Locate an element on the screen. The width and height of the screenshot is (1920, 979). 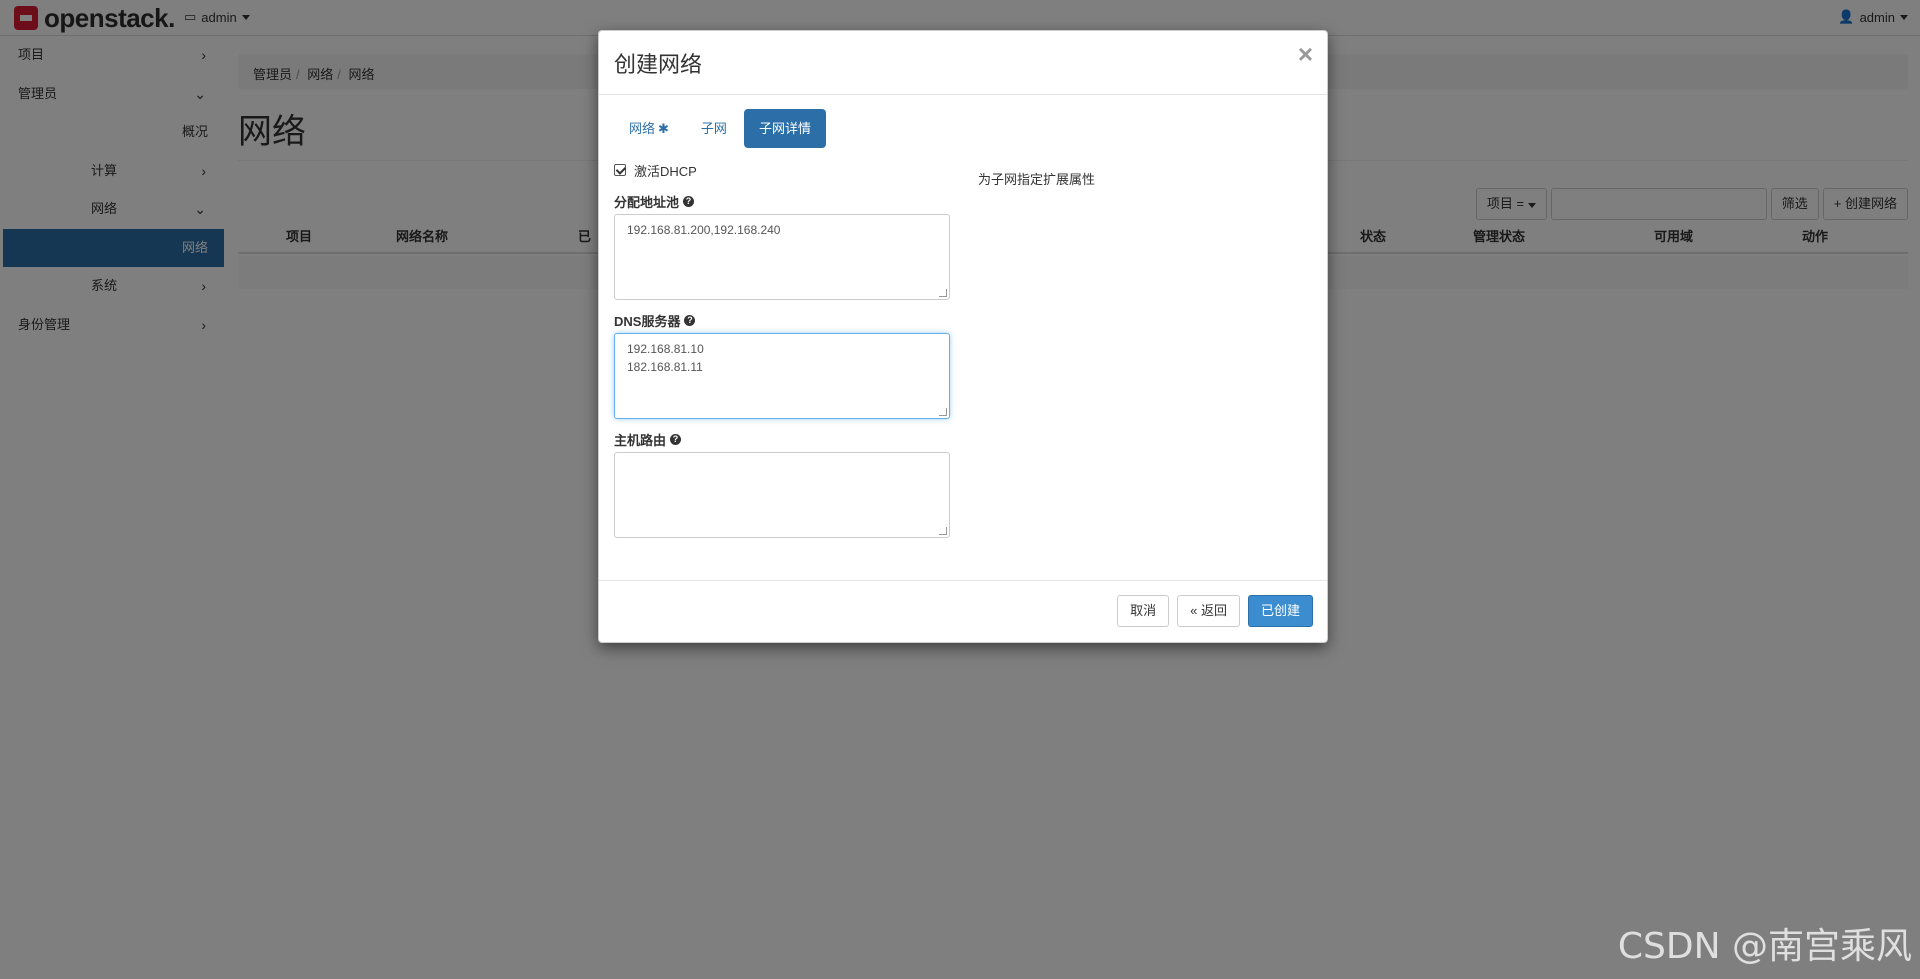
help-text: 为子网指定扩展属性 is located at coordinates (1037, 179).